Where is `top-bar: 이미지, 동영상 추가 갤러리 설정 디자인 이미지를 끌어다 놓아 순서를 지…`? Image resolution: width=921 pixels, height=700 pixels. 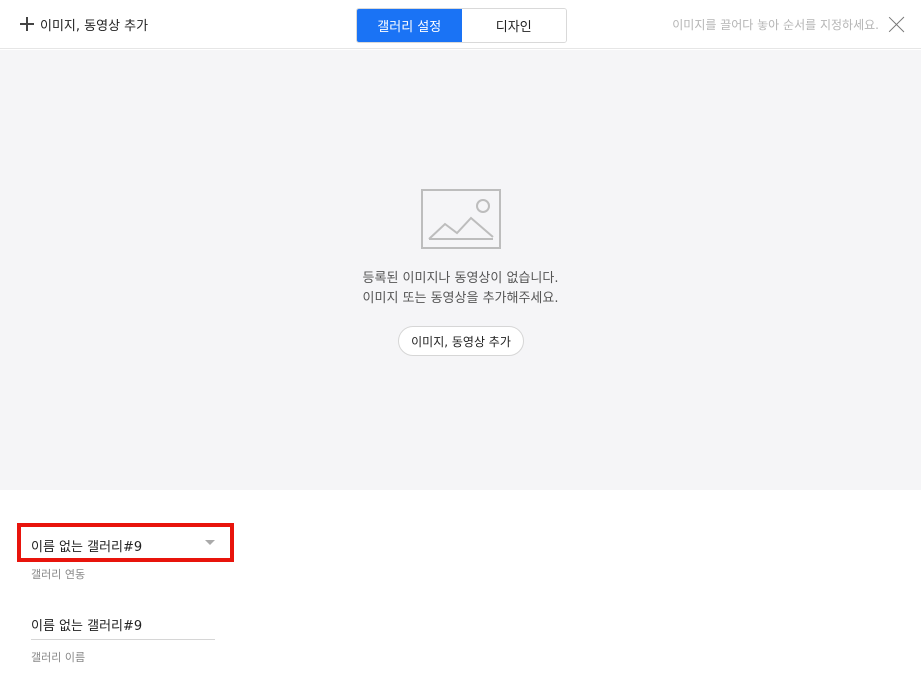
top-bar: 이미지, 동영상 추가 갤러리 설정 디자인 이미지를 끌어다 놓아 순서를 지… is located at coordinates (460, 24).